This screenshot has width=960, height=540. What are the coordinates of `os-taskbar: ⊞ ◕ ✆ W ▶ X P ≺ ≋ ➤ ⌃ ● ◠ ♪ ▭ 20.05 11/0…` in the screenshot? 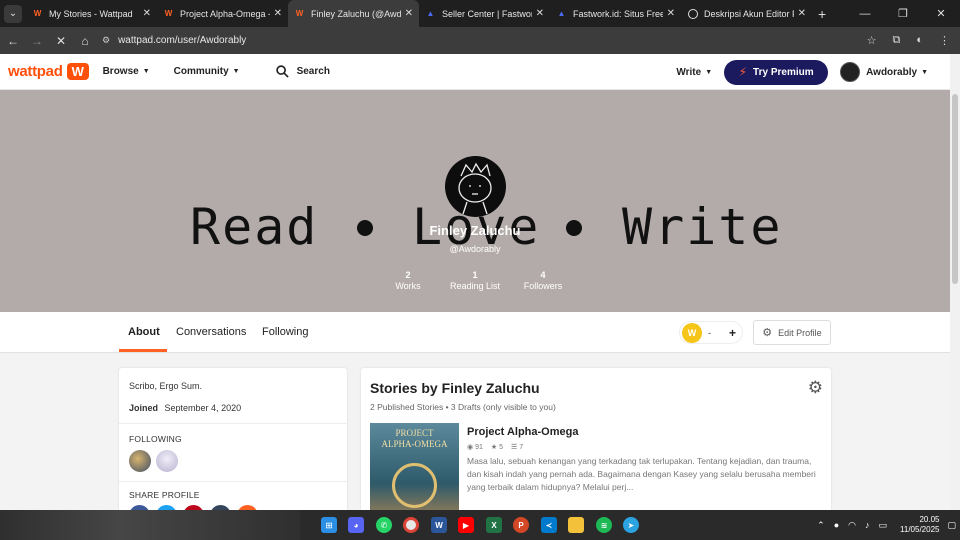 It's located at (480, 525).